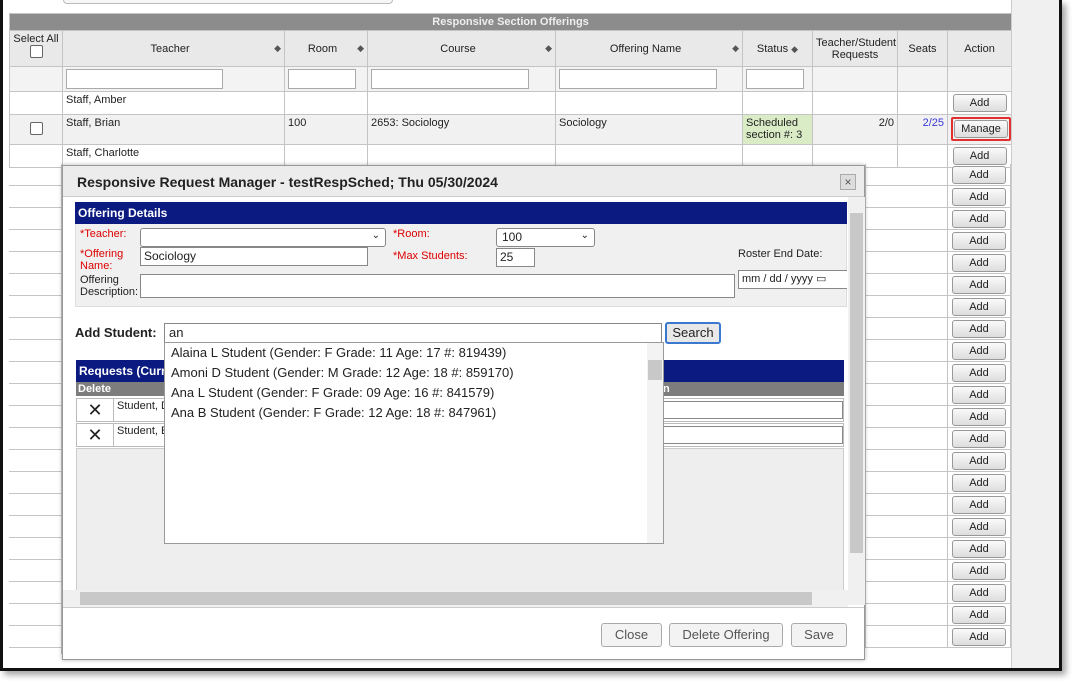  Describe the element at coordinates (461, 48) in the screenshot. I see `course-header: Course ◆` at that location.